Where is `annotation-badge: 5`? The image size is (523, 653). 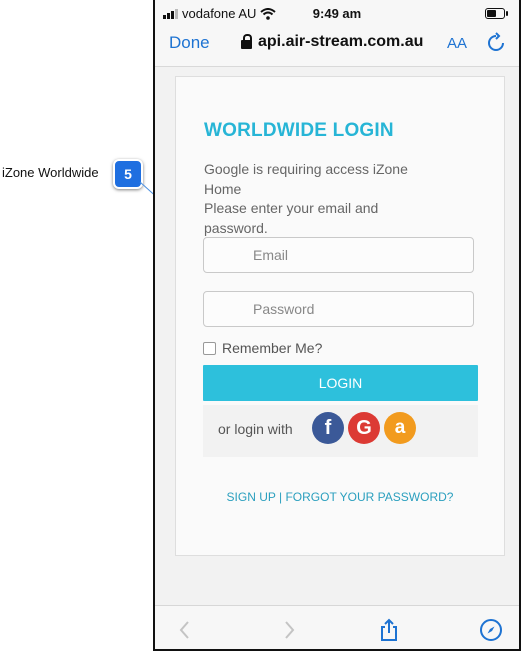 annotation-badge: 5 is located at coordinates (128, 174).